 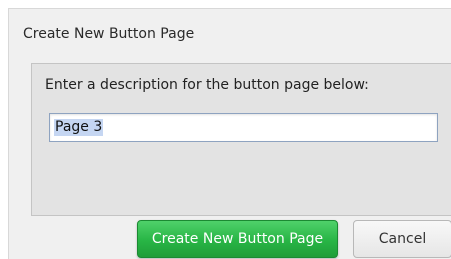 I want to click on description-input: Page 3, so click(x=243, y=127).